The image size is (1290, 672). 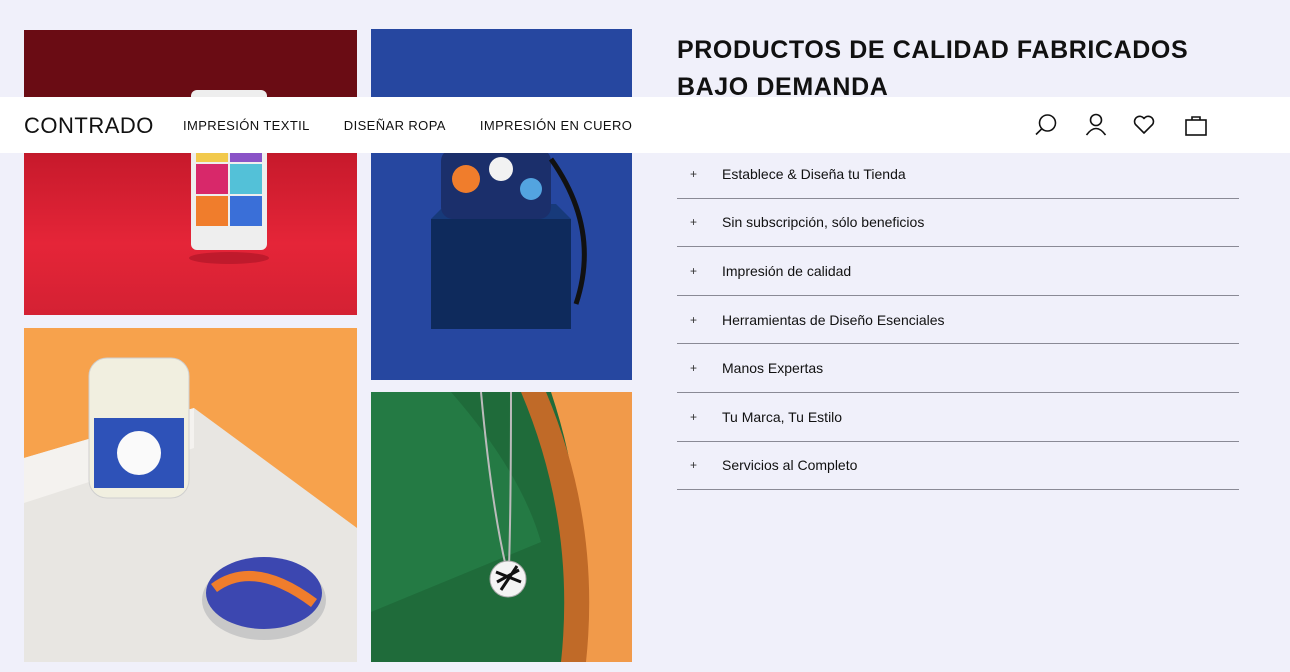 I want to click on accordion-item: + Servicios al Completo, so click(x=958, y=466).